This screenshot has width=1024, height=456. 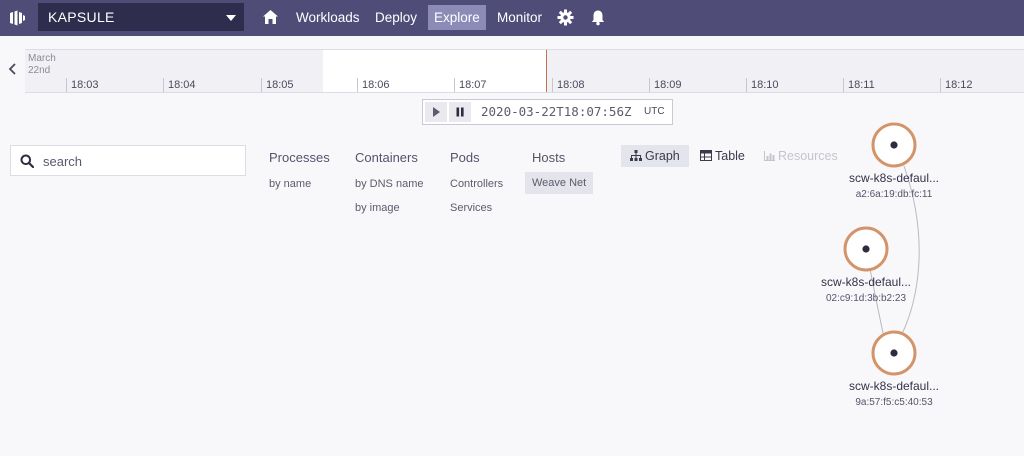 I want to click on home-icon, so click(x=270, y=17).